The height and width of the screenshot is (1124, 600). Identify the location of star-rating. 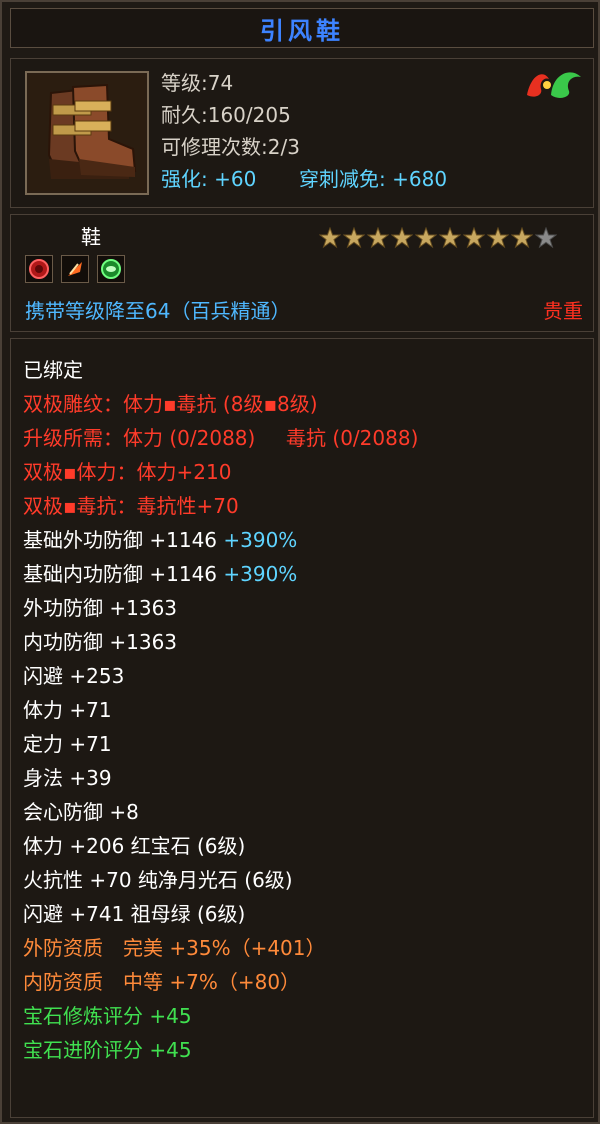
(438, 238).